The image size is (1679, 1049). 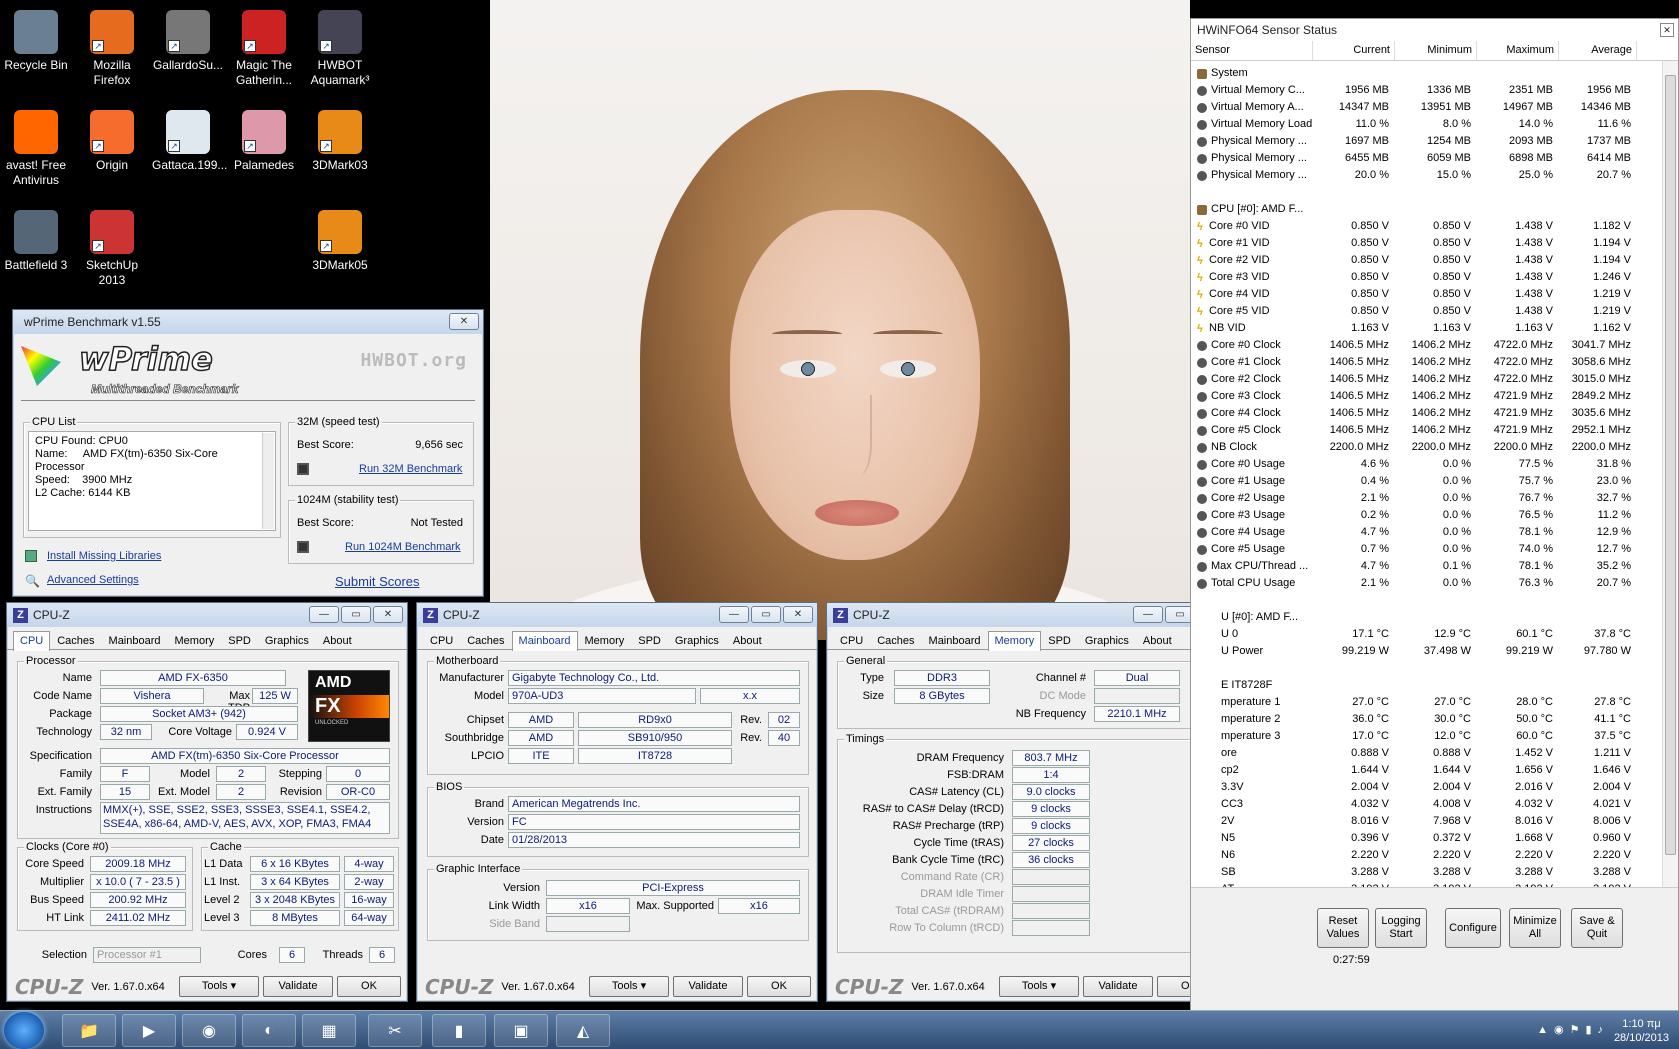 I want to click on desktop-icon-recycle-bin: Recycle Bin, so click(x=36, y=41).